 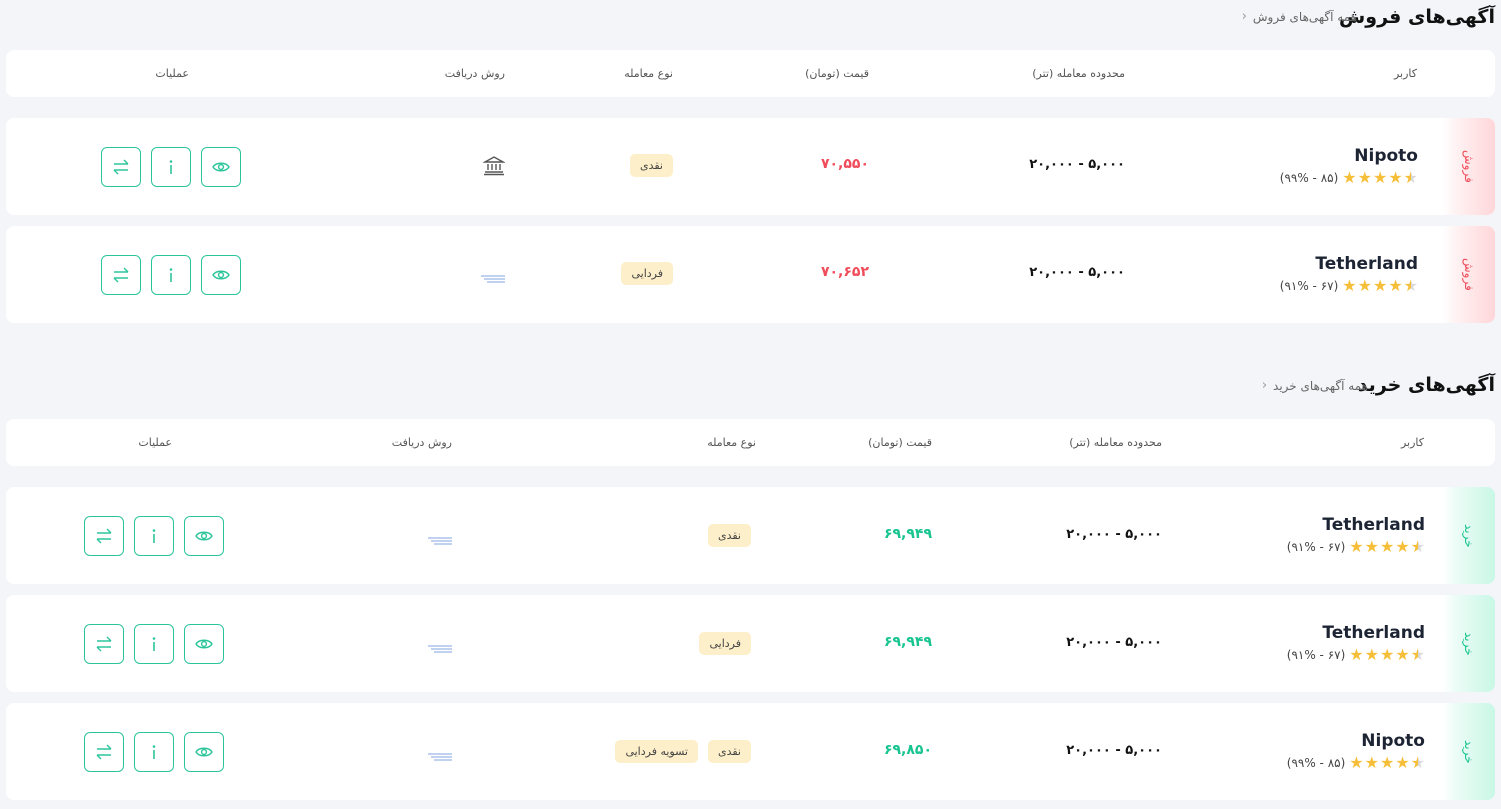 What do you see at coordinates (725, 643) in the screenshot?
I see `trade-type-tags: فردایی` at bounding box center [725, 643].